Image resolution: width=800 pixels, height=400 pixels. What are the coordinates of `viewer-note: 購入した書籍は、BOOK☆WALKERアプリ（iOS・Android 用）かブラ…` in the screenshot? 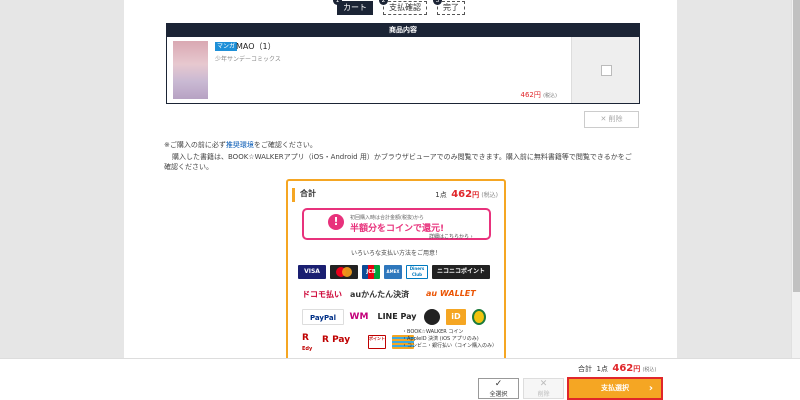 It's located at (398, 162).